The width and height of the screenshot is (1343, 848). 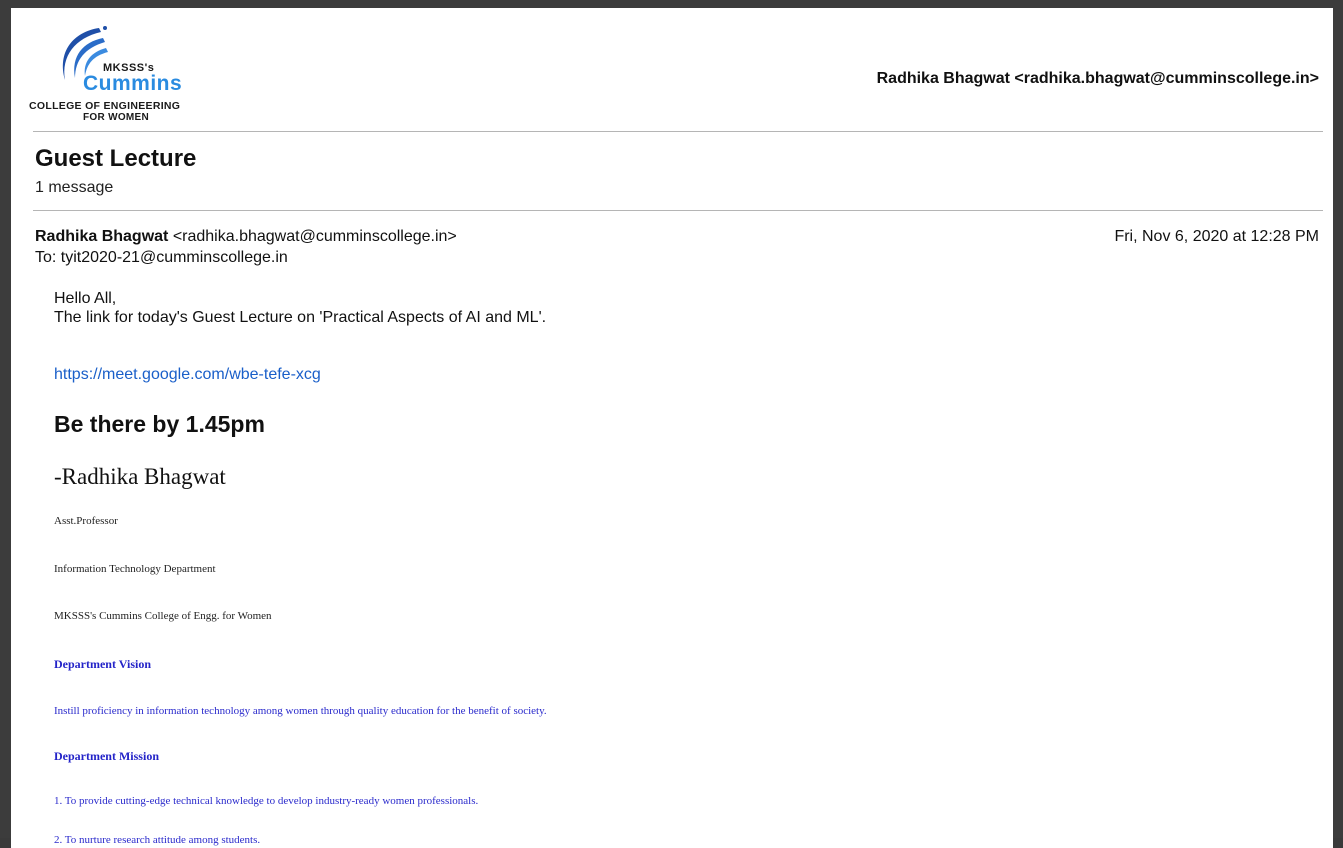 What do you see at coordinates (116, 117) in the screenshot?
I see `logo-women-text: FOR WOMEN` at bounding box center [116, 117].